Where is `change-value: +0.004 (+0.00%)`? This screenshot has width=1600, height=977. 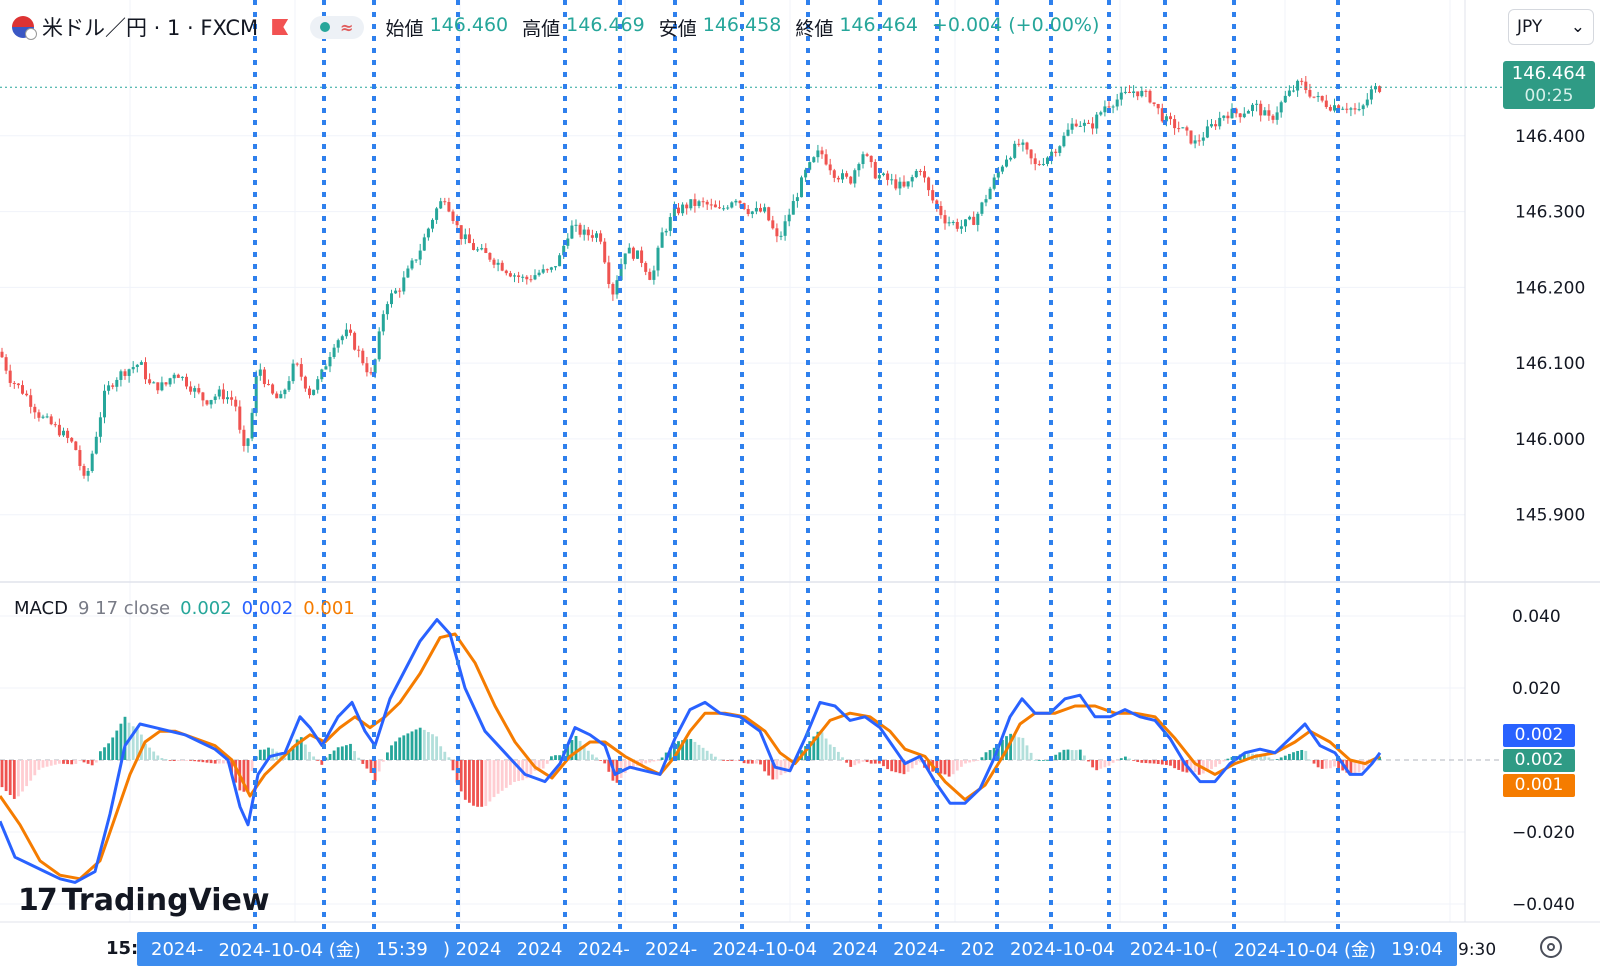 change-value: +0.004 (+0.00%) is located at coordinates (1015, 24).